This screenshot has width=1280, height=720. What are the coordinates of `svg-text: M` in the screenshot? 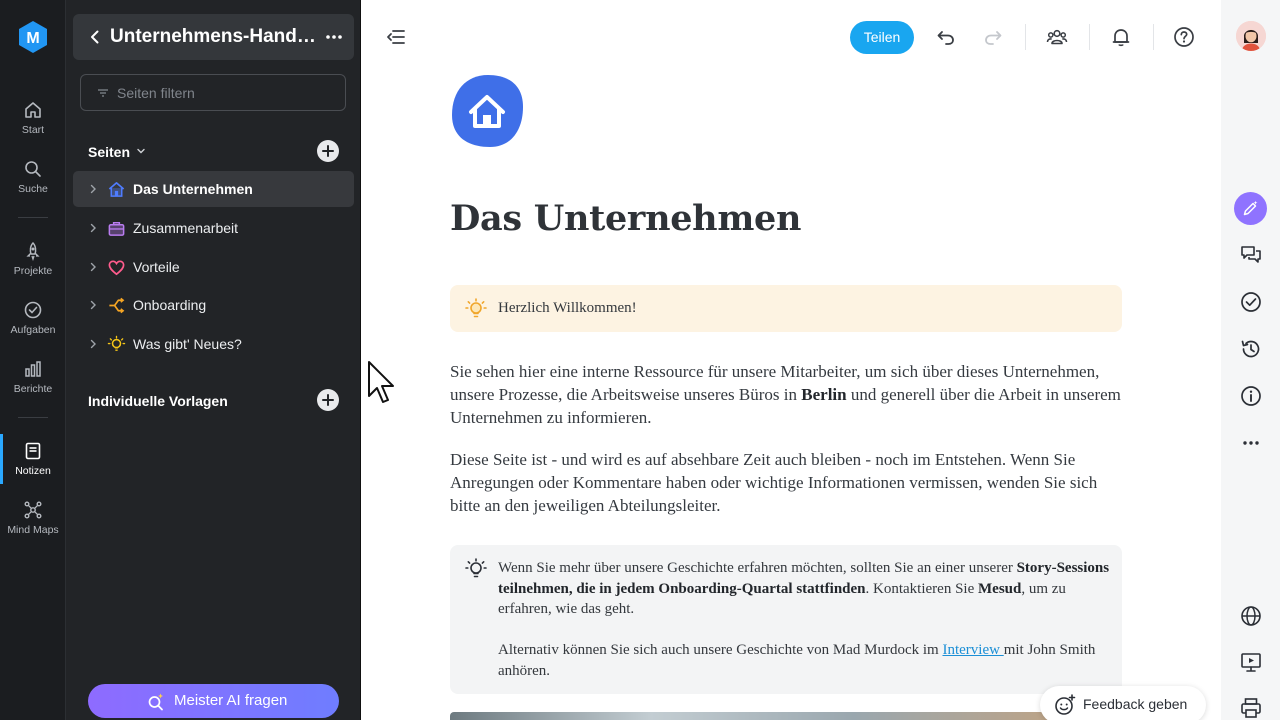 It's located at (32, 38).